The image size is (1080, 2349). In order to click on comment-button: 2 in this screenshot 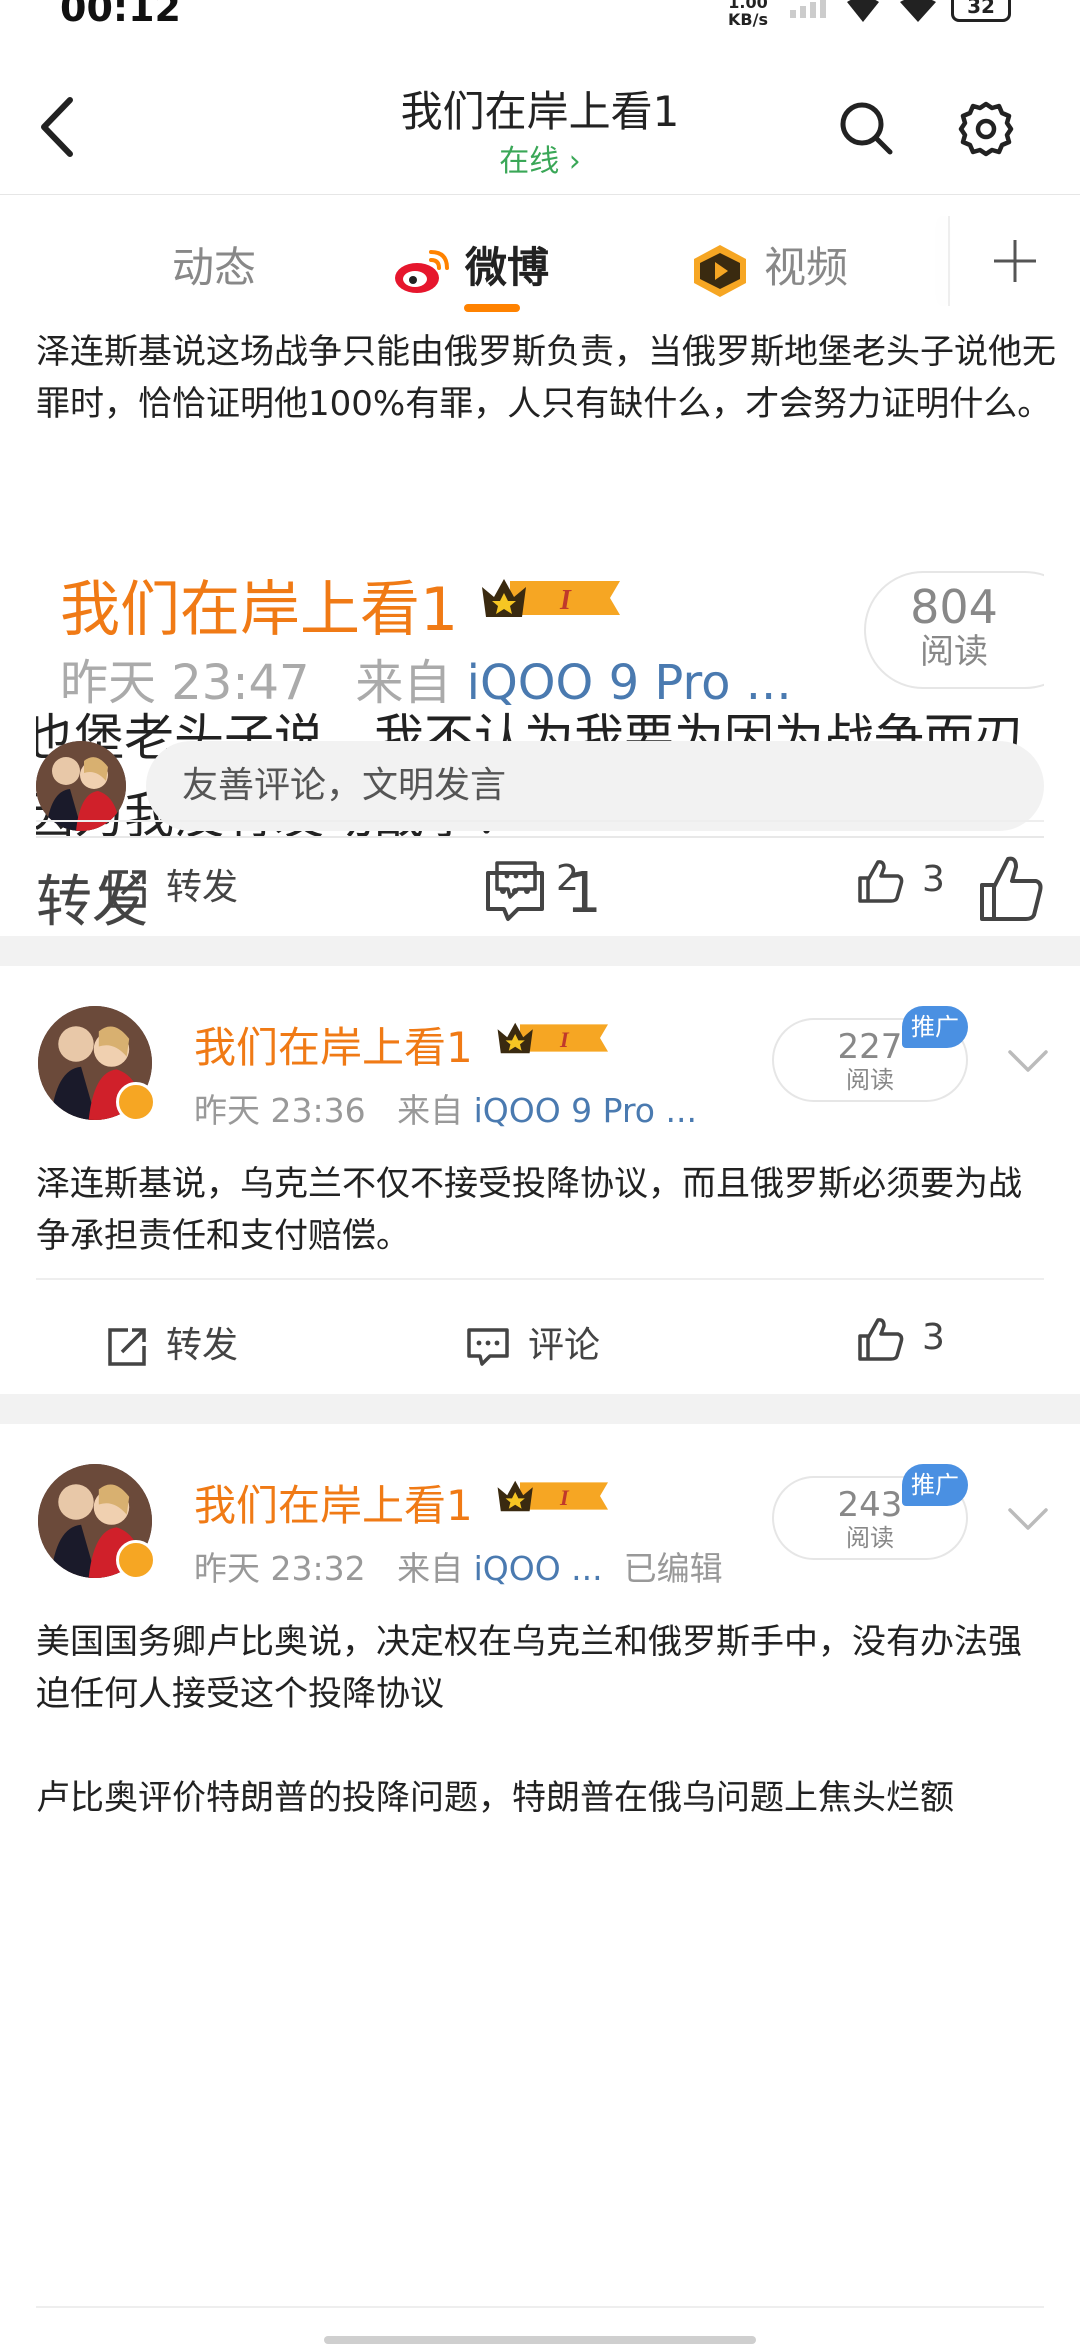, I will do `click(536, 879)`.